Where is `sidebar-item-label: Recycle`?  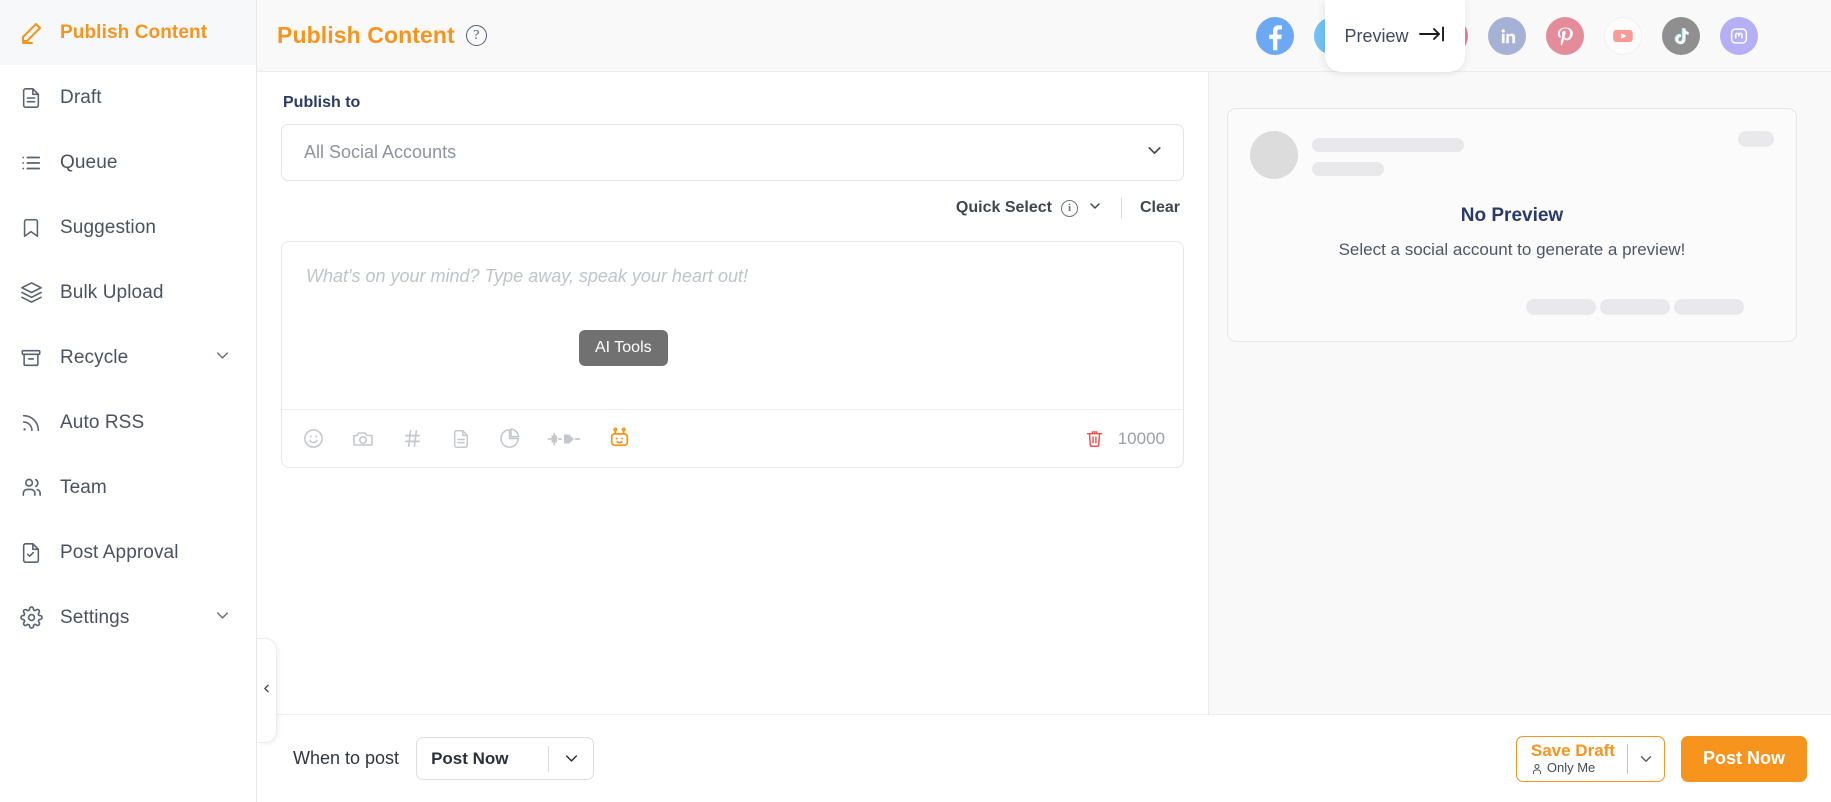 sidebar-item-label: Recycle is located at coordinates (94, 357).